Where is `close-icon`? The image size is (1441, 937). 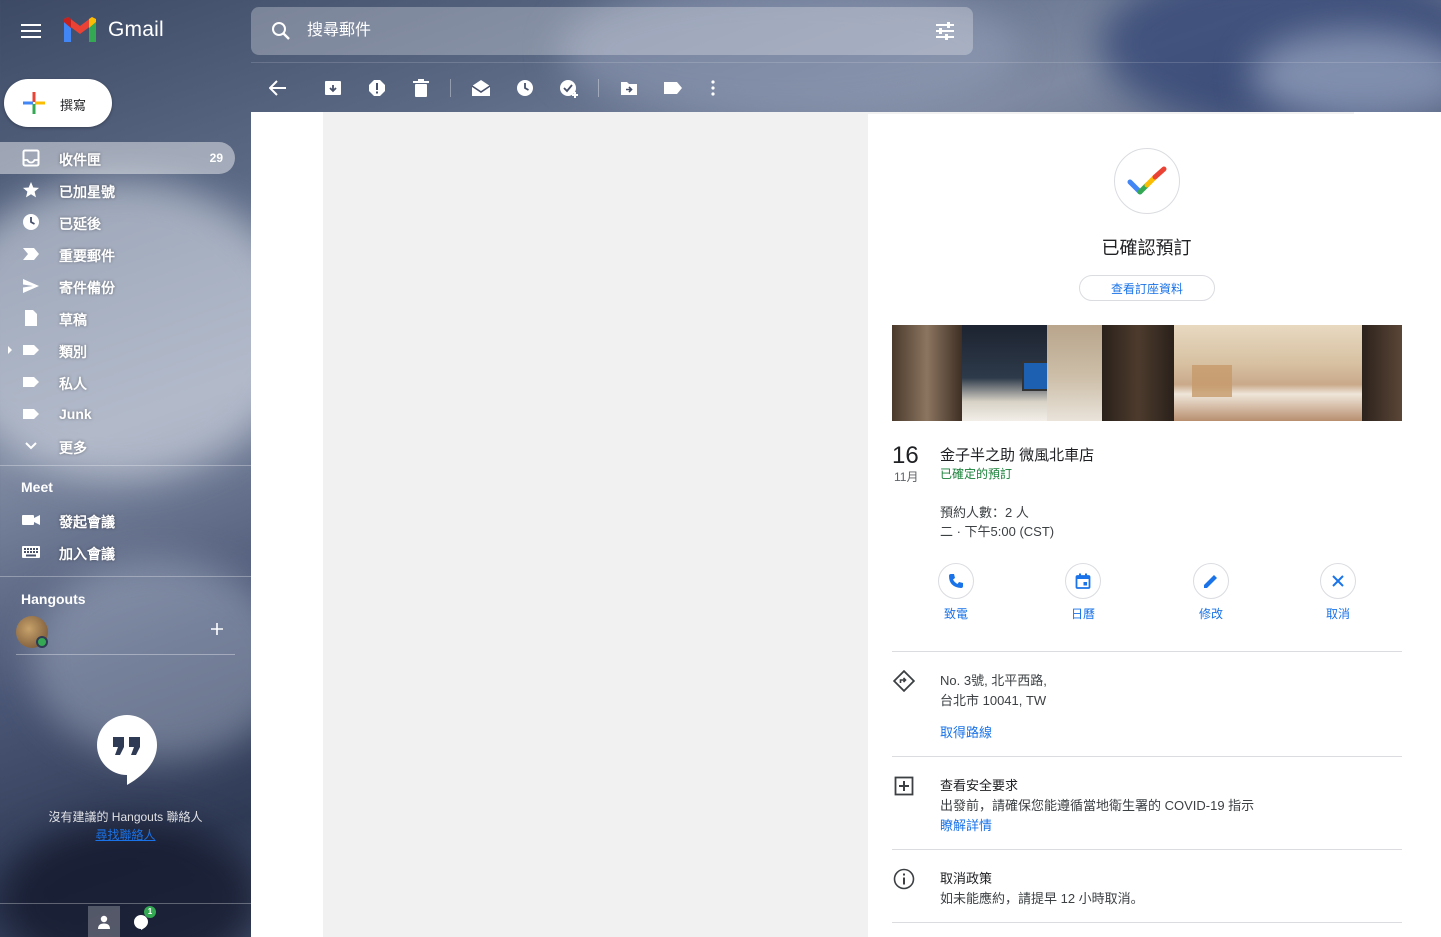 close-icon is located at coordinates (1338, 581).